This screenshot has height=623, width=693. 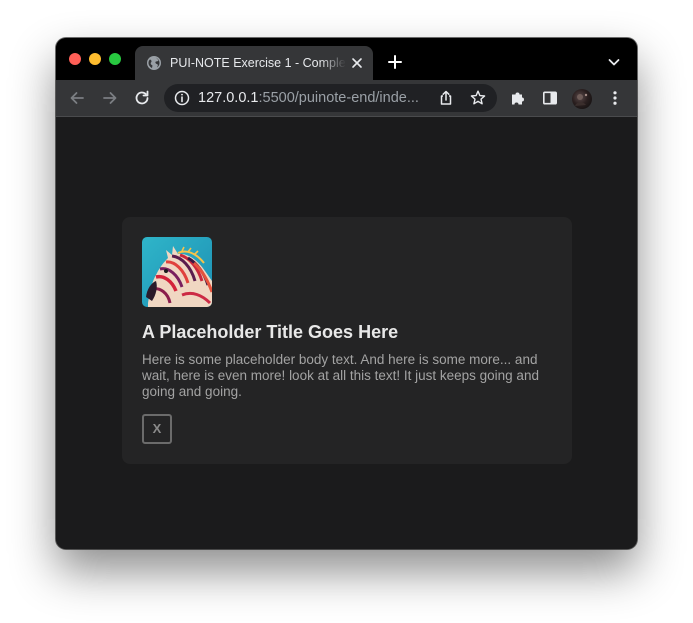 What do you see at coordinates (614, 62) in the screenshot?
I see `chevron-down-icon` at bounding box center [614, 62].